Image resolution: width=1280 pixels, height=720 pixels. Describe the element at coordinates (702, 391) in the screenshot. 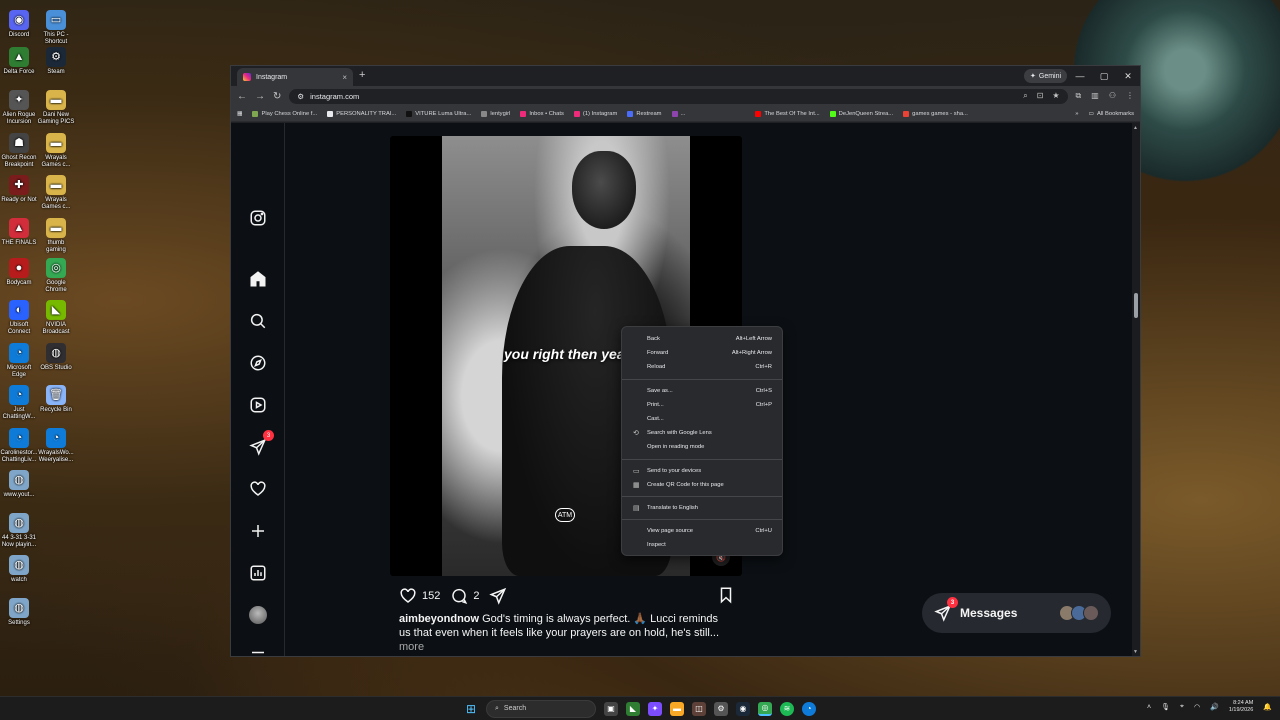

I see `context-menu-item: Save as... Ctrl+S` at that location.